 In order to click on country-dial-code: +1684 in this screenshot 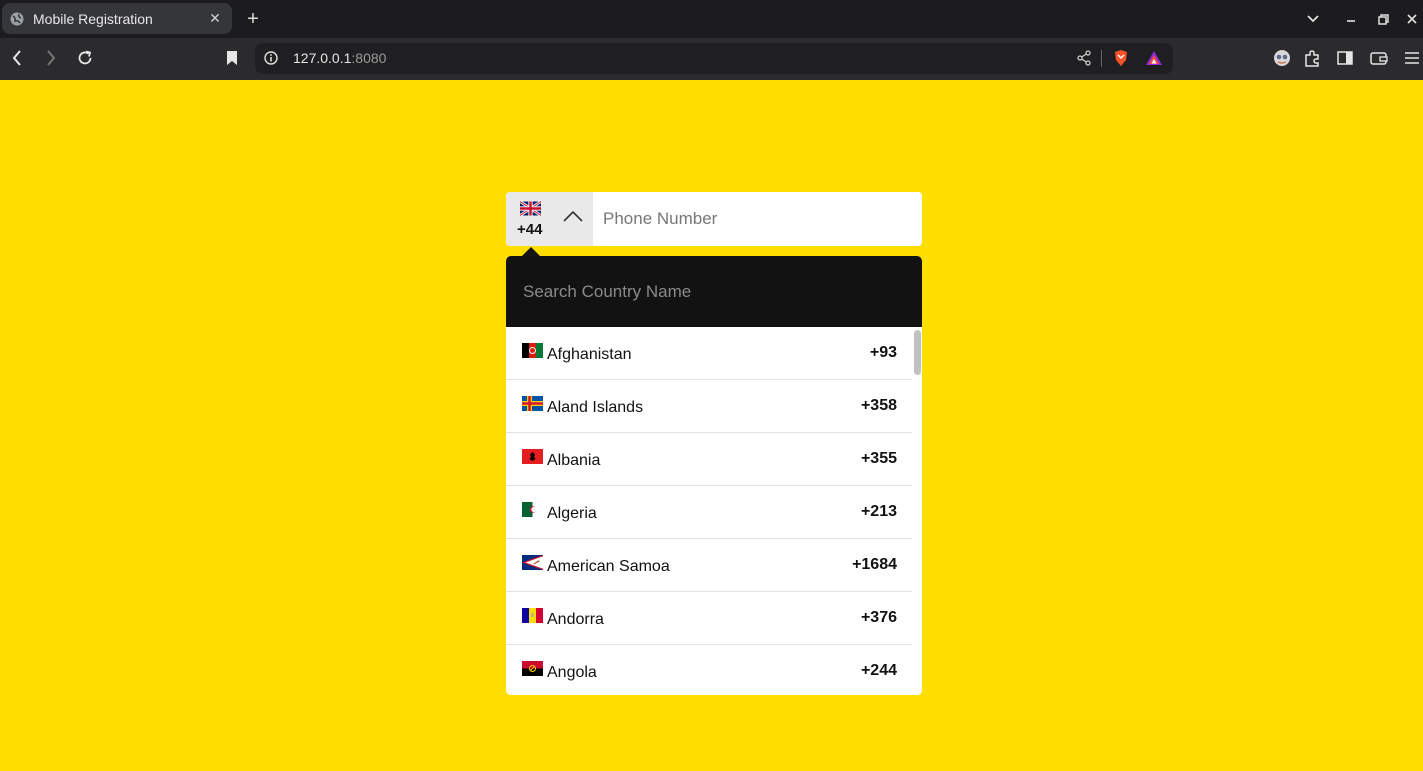, I will do `click(874, 564)`.